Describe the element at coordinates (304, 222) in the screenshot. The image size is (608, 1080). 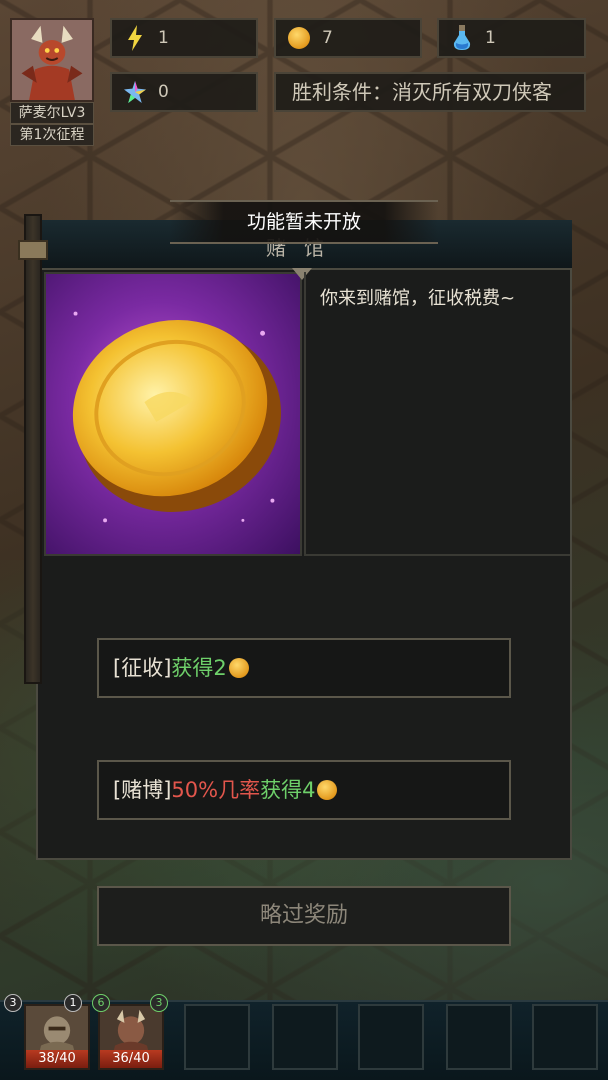
I see `toast-message: 功能暂未开放` at that location.